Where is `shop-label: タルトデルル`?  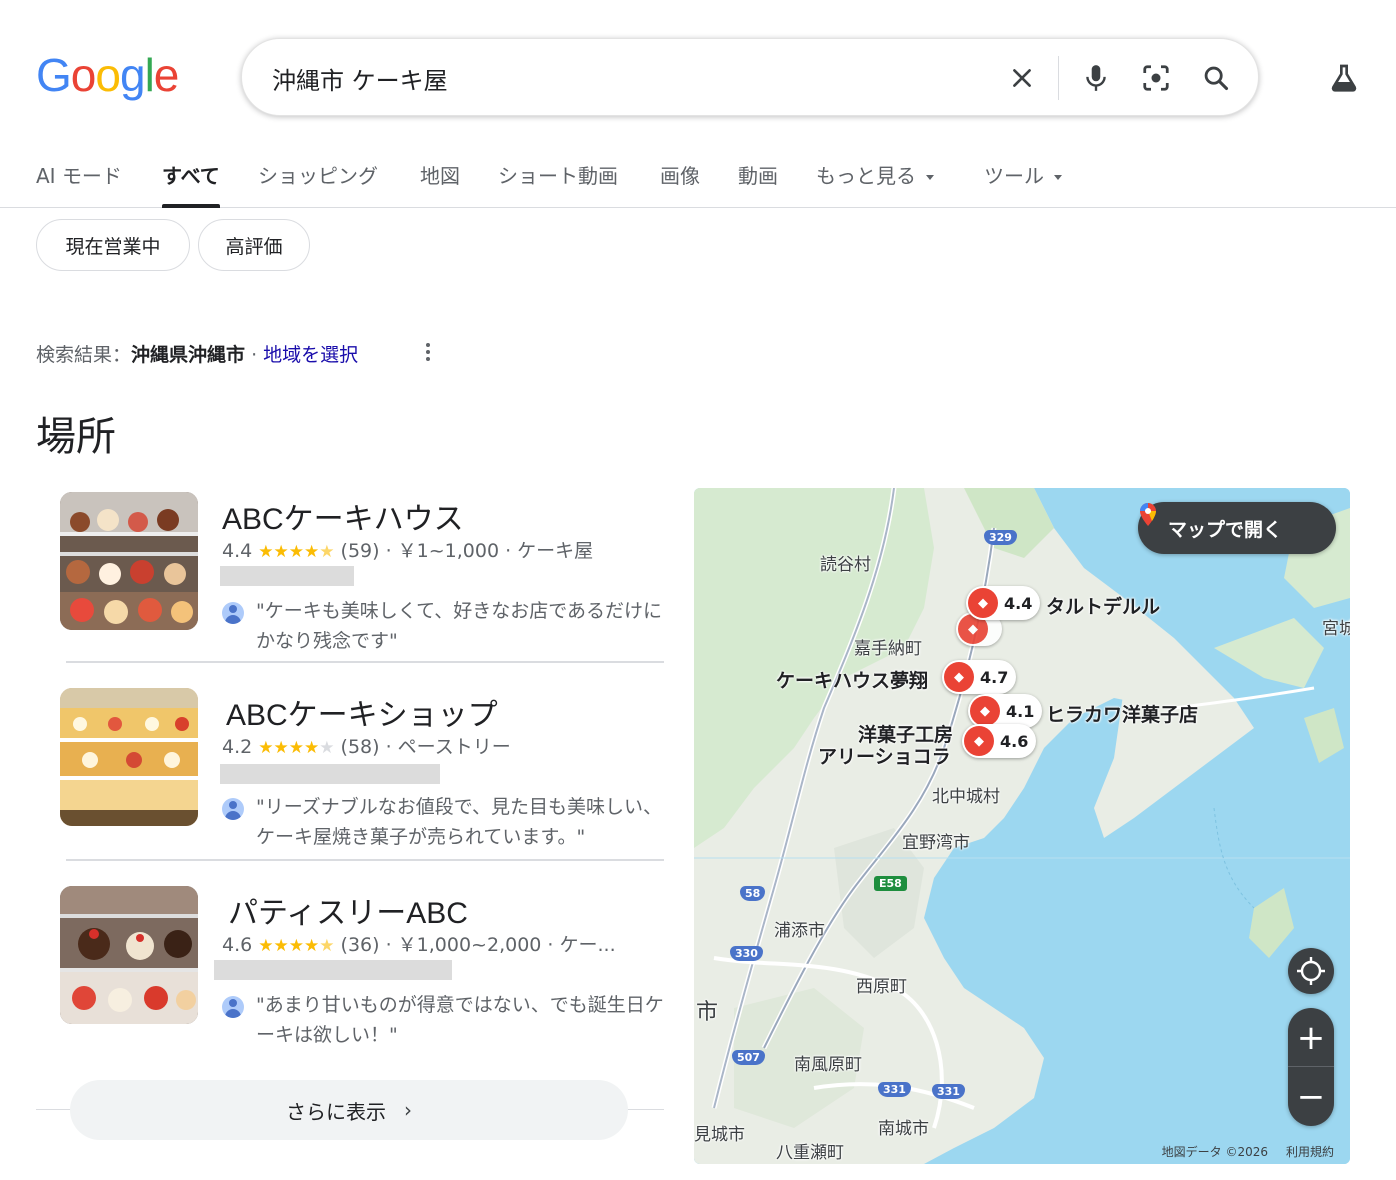 shop-label: タルトデルル is located at coordinates (1103, 605).